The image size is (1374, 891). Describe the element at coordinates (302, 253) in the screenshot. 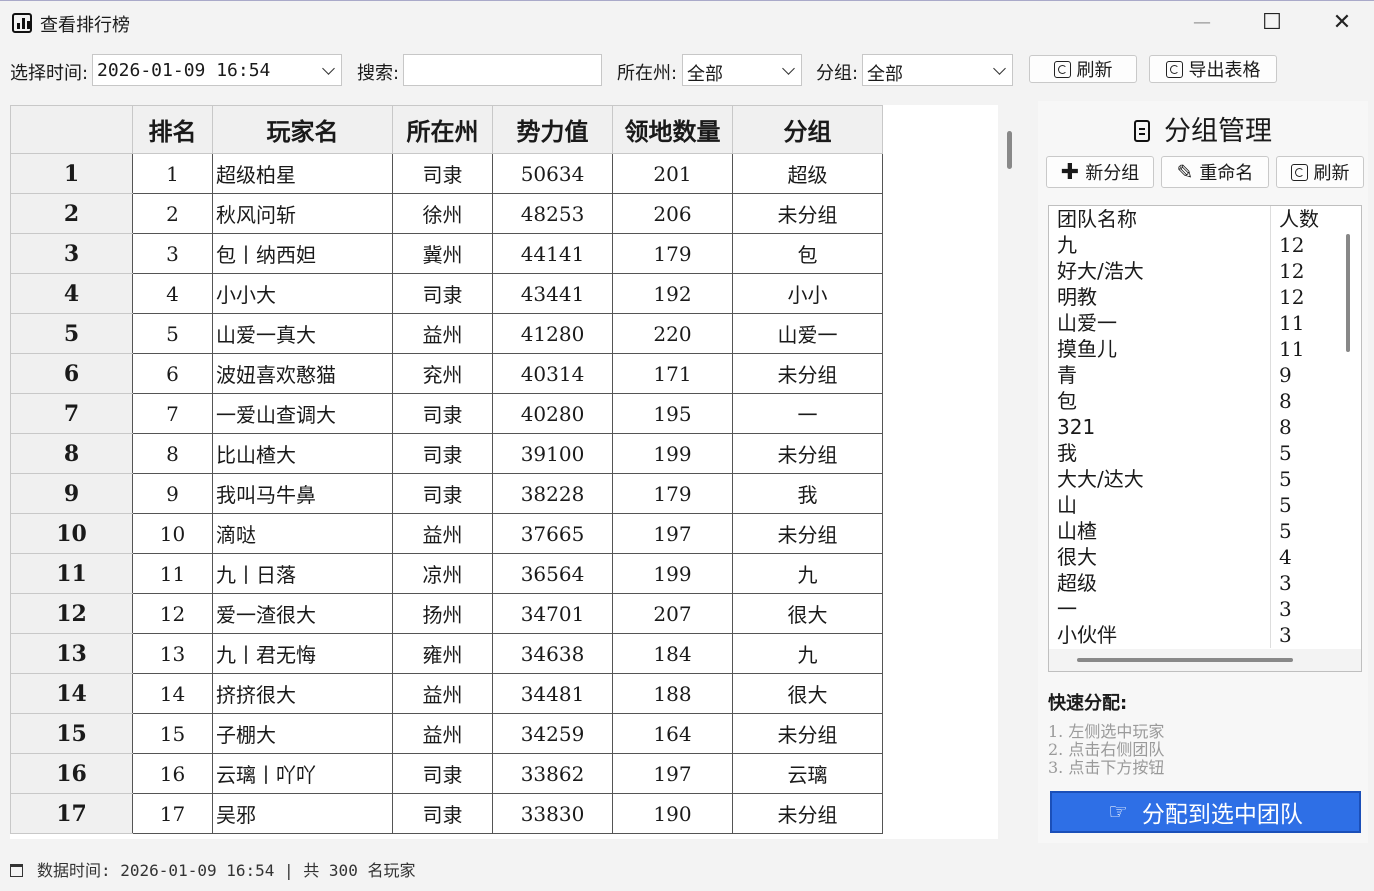

I see `table-cell-name: 包丨纳西妲` at that location.